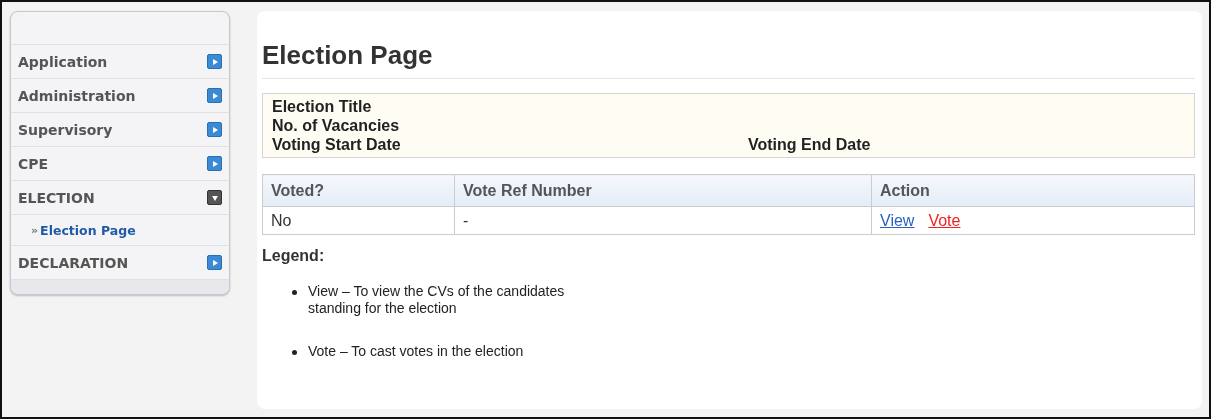 The image size is (1211, 419). What do you see at coordinates (358, 190) in the screenshot?
I see `column-header: Voted?` at bounding box center [358, 190].